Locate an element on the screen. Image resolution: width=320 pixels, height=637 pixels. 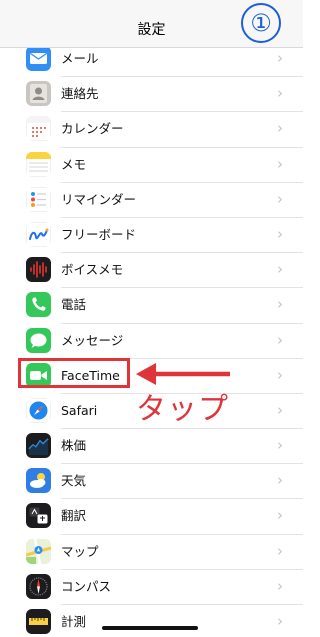
annotation-arrow-icon is located at coordinates (183, 374).